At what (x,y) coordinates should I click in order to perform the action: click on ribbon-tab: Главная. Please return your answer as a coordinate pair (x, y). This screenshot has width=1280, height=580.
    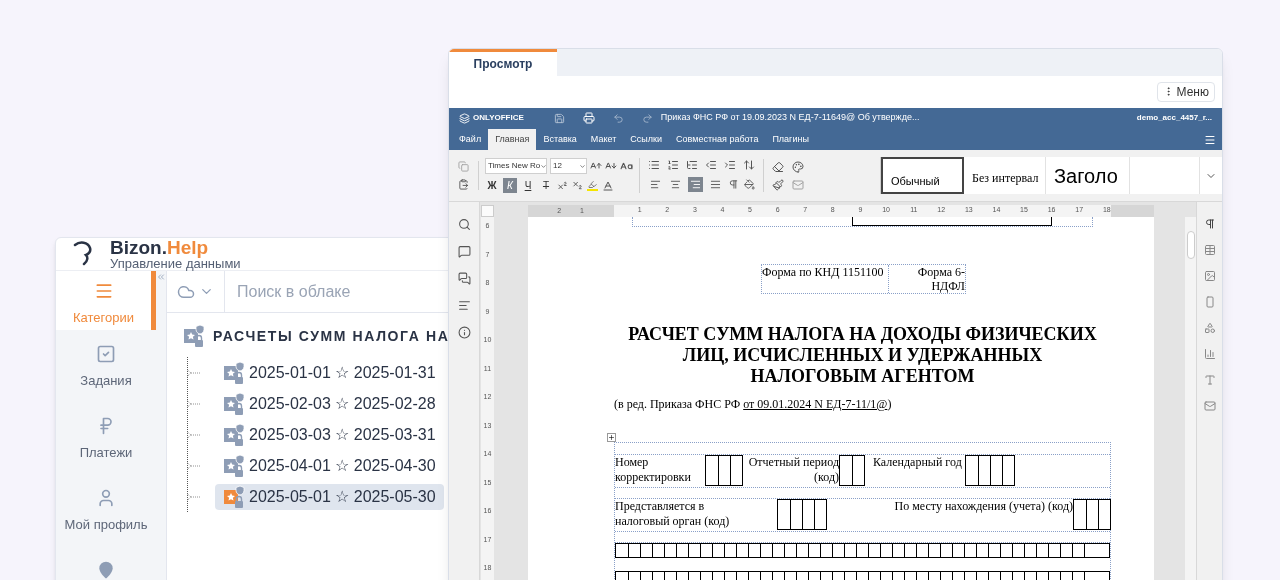
    Looking at the image, I should click on (512, 139).